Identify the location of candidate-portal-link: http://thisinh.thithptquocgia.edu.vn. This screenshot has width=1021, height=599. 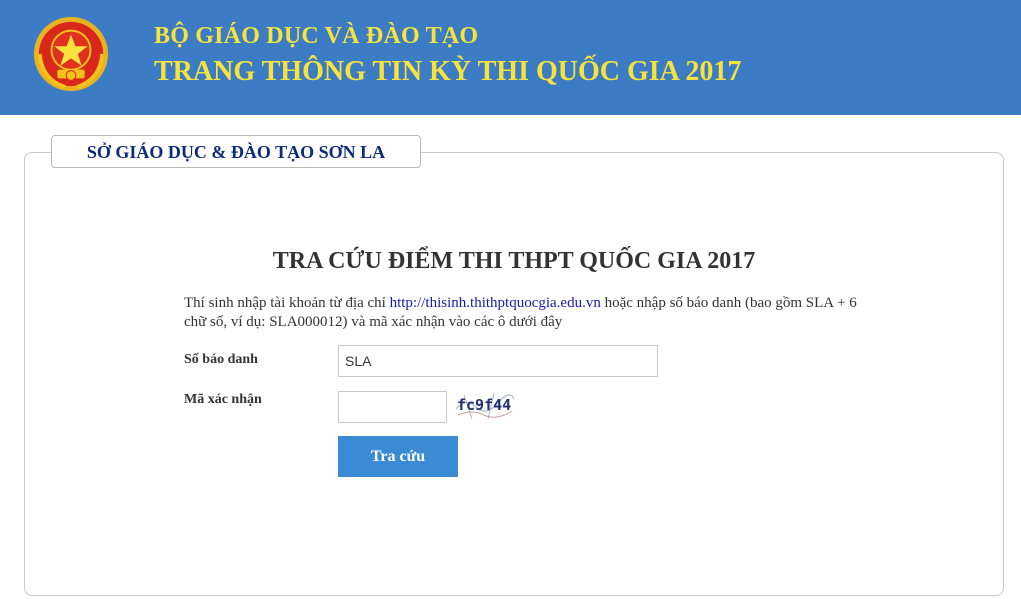
(495, 303).